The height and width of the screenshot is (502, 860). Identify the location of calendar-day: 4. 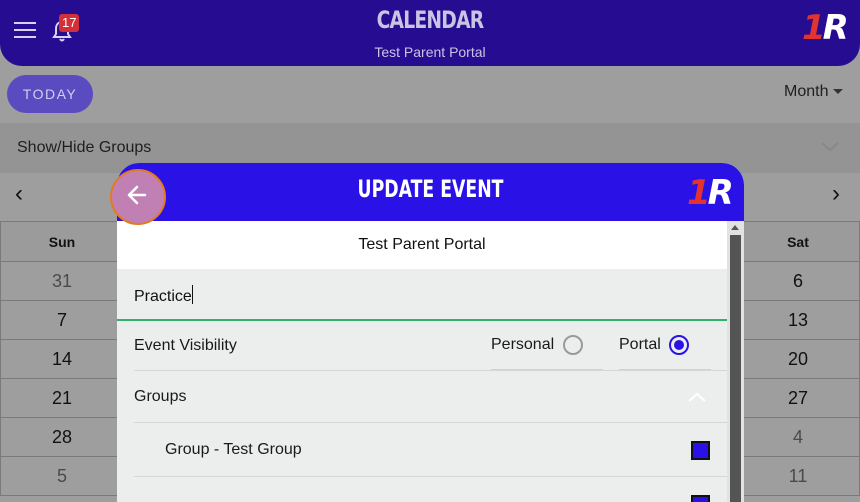
(798, 437).